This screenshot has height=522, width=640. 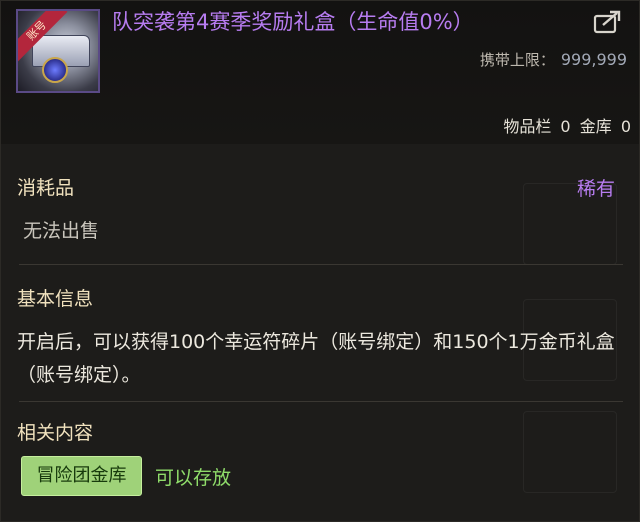 What do you see at coordinates (595, 126) in the screenshot?
I see `vault-label: 金库` at bounding box center [595, 126].